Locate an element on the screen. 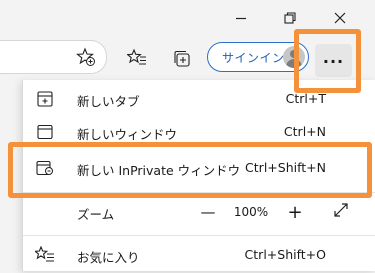  menu-item-shortcut: Ctrl+Shift+O is located at coordinates (285, 254).